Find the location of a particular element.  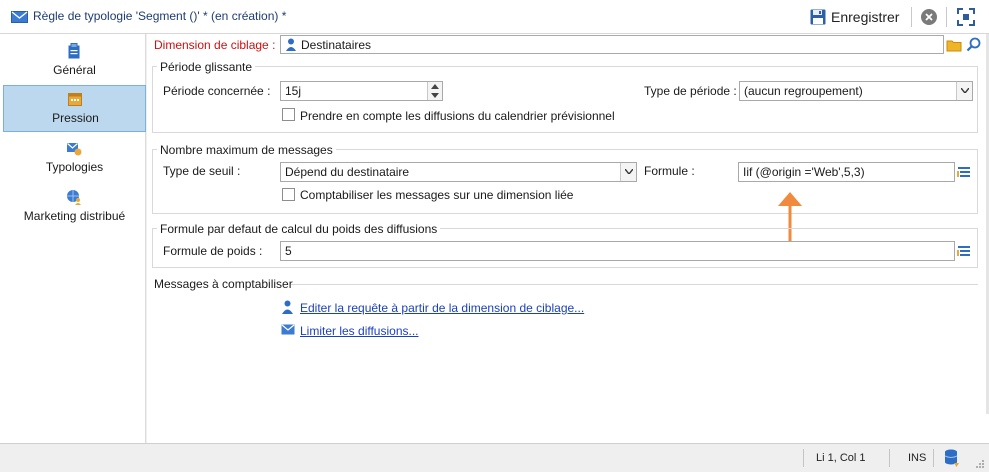

threshold-select: Dépend du destinataire is located at coordinates (458, 172).